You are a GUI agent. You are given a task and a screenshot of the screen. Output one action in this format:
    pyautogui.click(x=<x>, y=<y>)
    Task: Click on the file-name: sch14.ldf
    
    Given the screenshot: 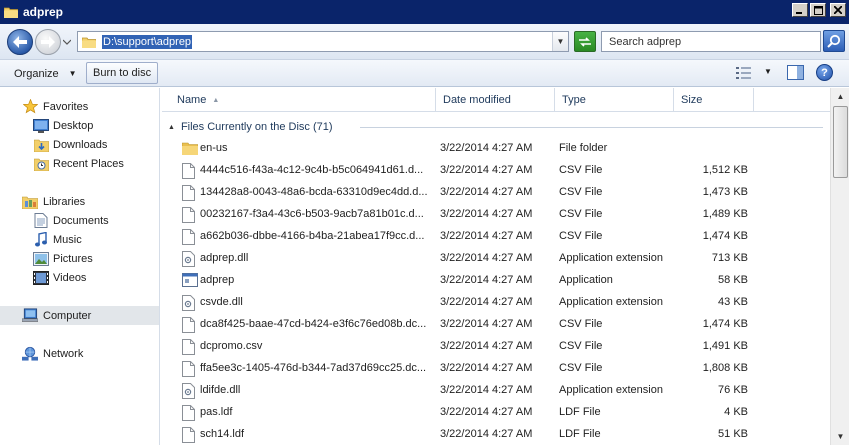 What is the action you would take?
    pyautogui.click(x=222, y=434)
    